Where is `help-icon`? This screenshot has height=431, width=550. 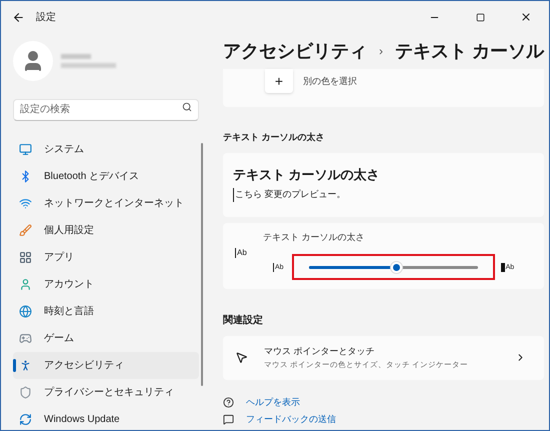
help-icon is located at coordinates (228, 402).